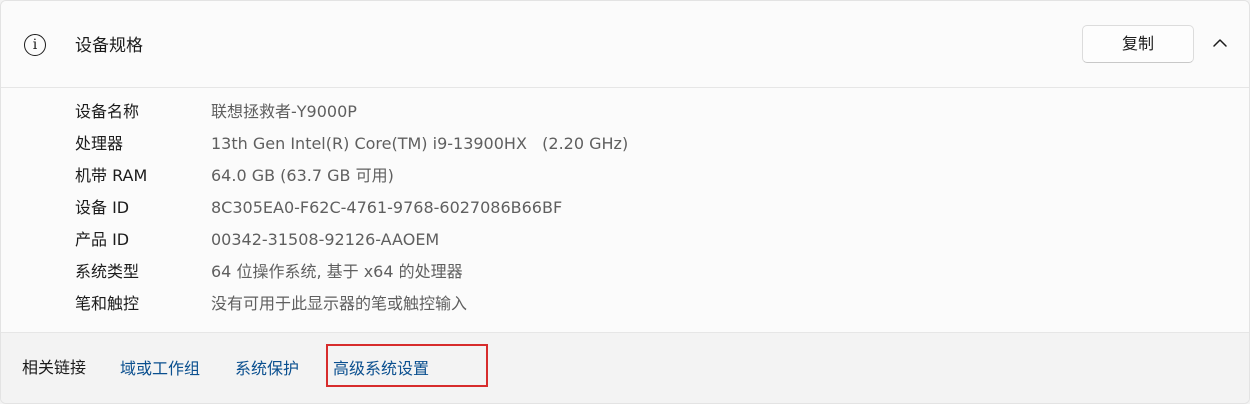 Image resolution: width=1250 pixels, height=404 pixels. What do you see at coordinates (625, 272) in the screenshot?
I see `spec-row-system-type: 系统类型 64 位操作系统, 基于 x64 的处理器` at bounding box center [625, 272].